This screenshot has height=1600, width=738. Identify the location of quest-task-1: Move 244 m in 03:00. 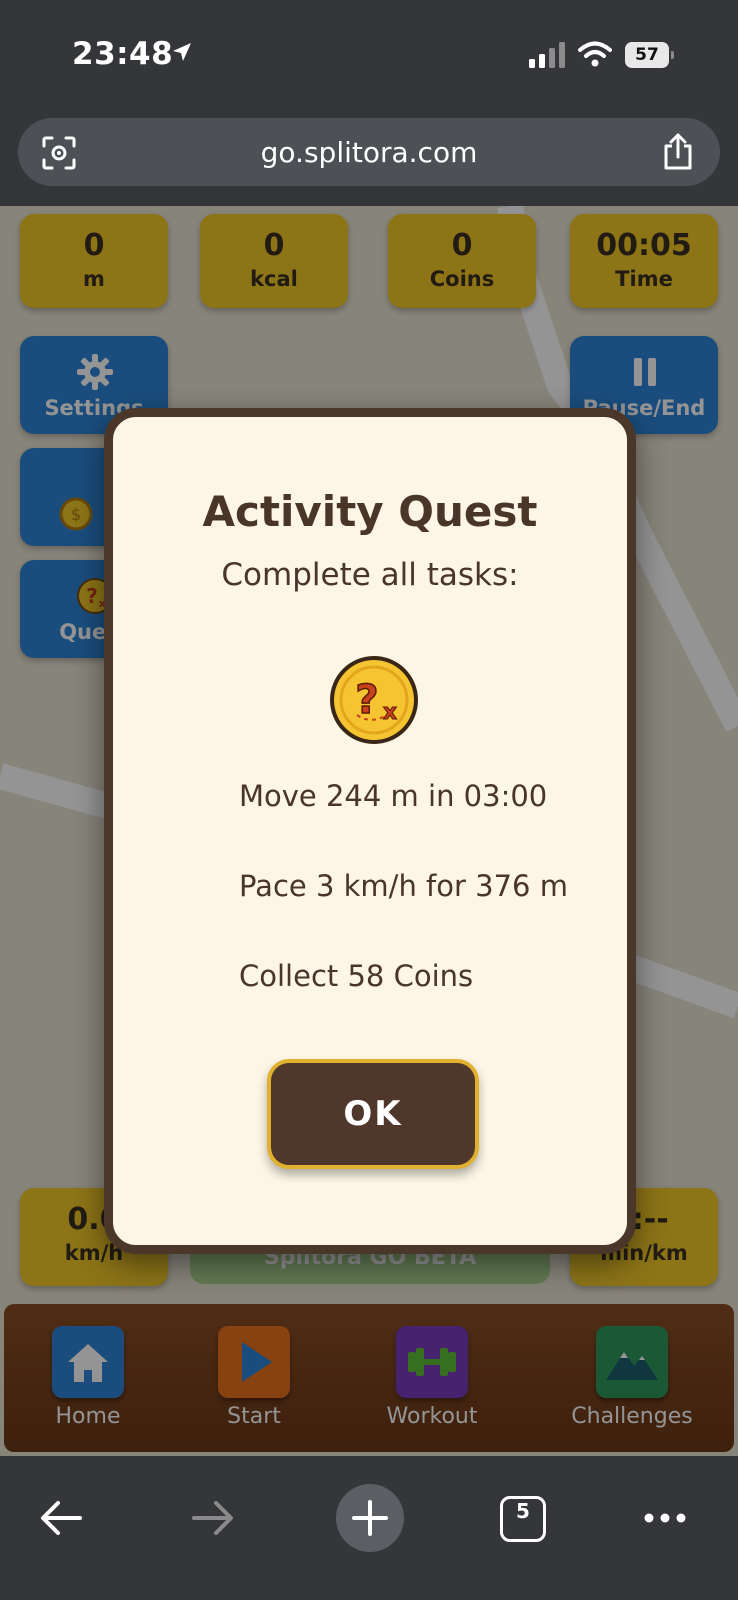
(393, 796).